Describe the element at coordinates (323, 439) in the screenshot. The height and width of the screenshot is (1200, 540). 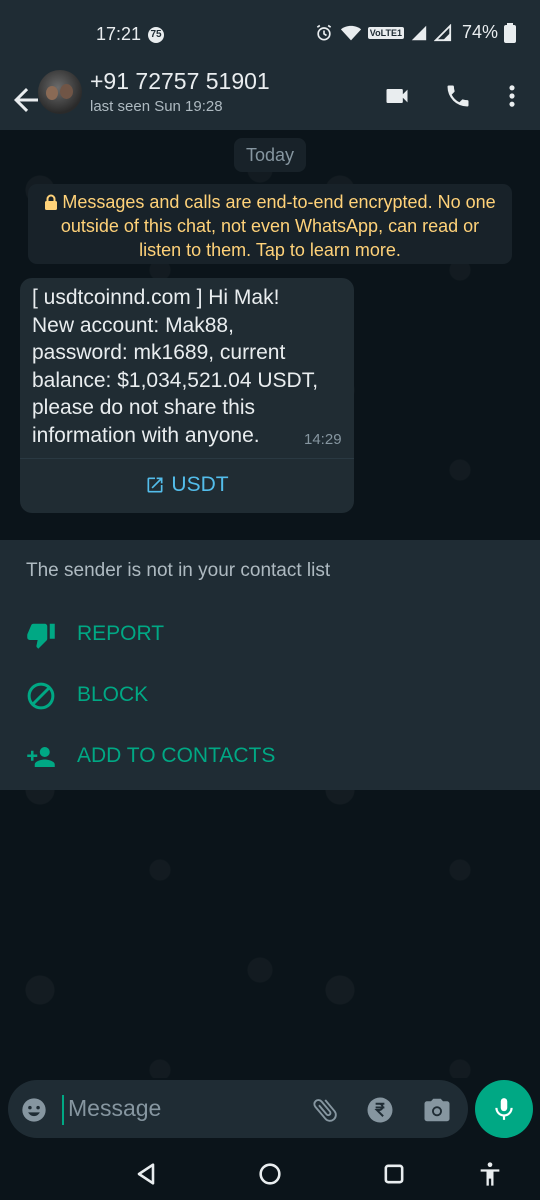
I see `message-time: 14:29` at that location.